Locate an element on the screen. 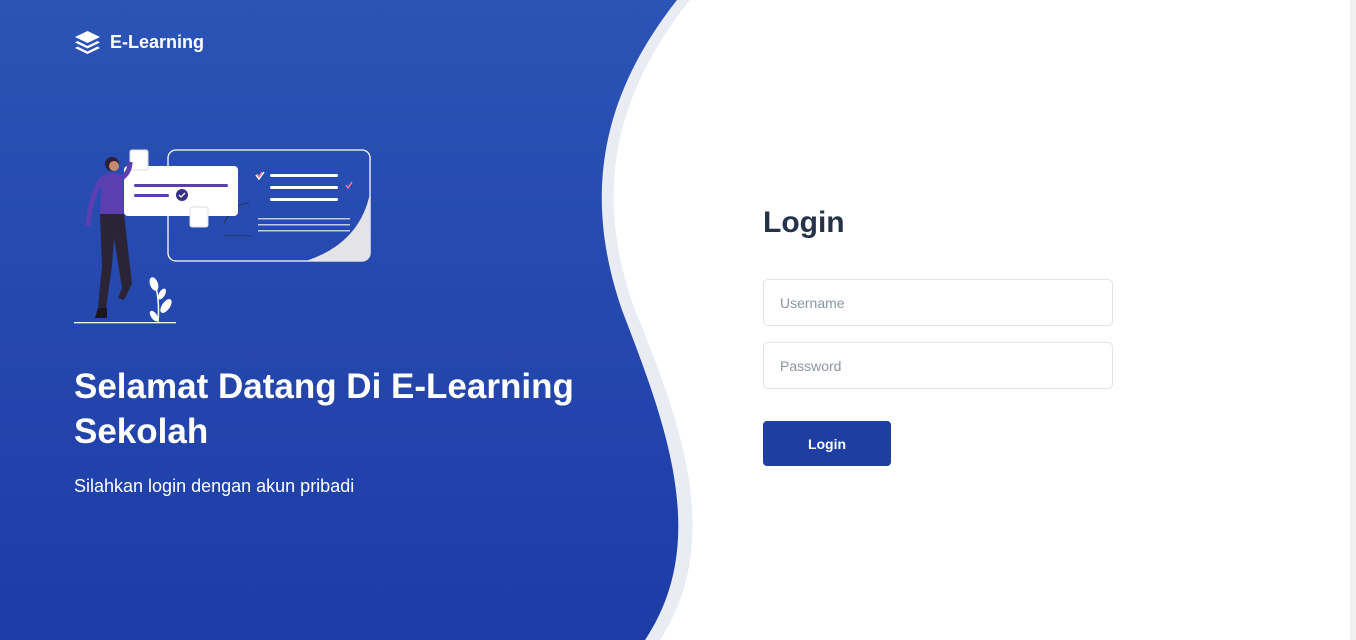 The width and height of the screenshot is (1356, 640). page-scrollbar is located at coordinates (1353, 320).